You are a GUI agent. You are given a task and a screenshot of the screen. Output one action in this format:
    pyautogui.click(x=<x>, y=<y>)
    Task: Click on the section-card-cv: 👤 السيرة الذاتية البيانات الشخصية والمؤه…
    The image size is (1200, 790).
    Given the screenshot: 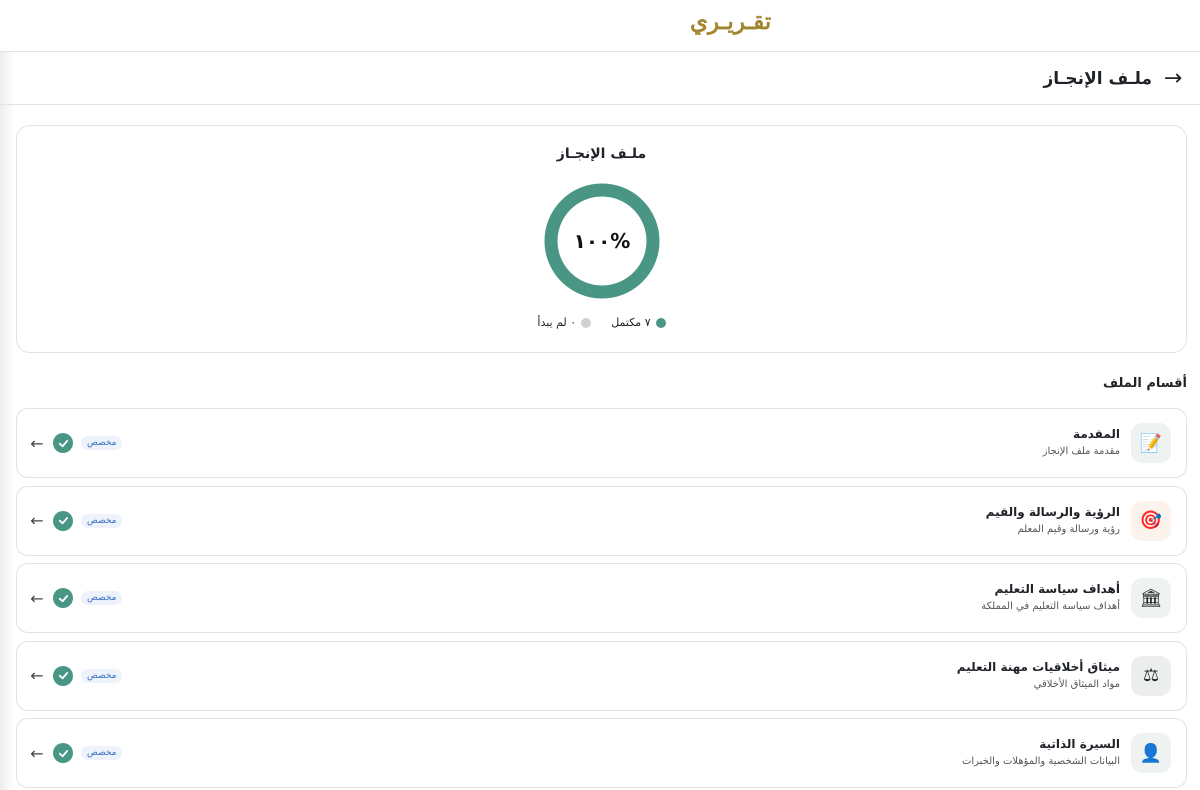 What is the action you would take?
    pyautogui.click(x=601, y=753)
    